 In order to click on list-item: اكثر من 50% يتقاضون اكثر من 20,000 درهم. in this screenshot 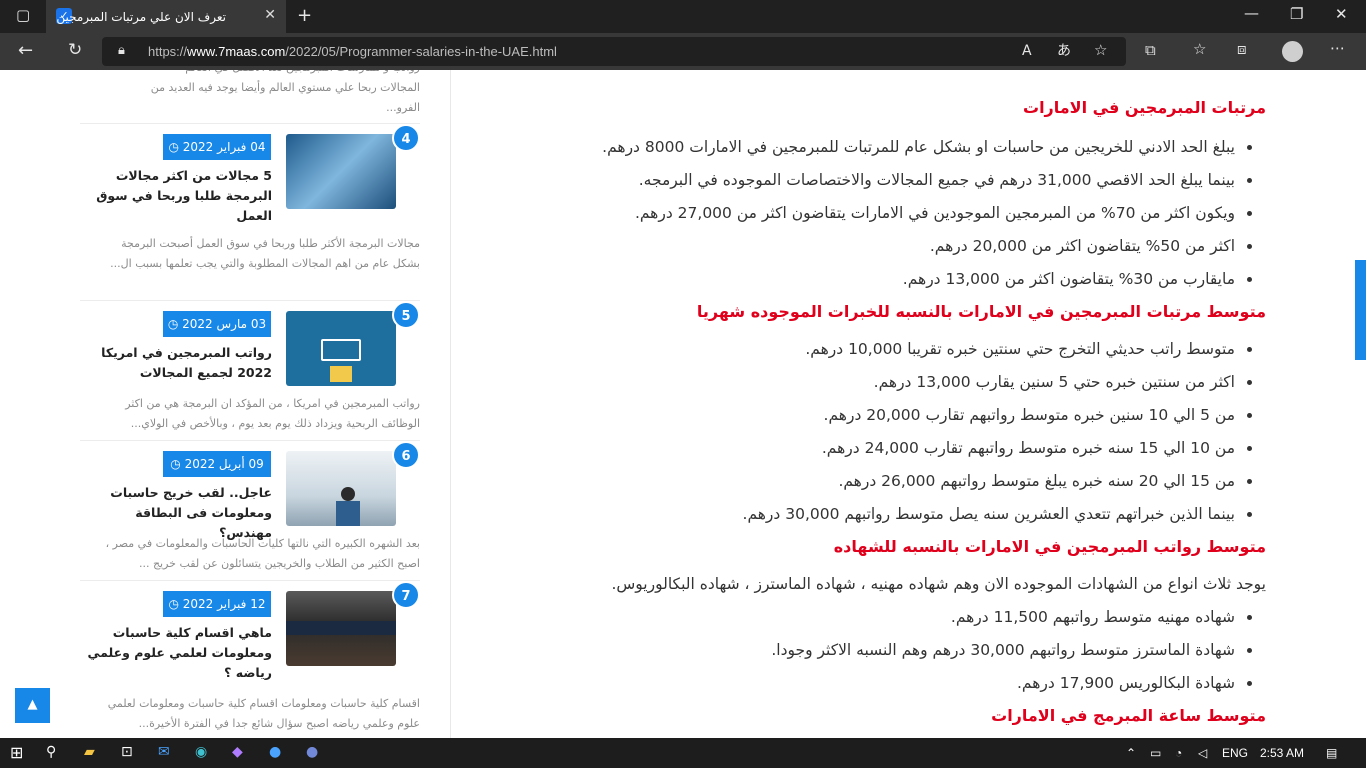, I will do `click(1098, 246)`.